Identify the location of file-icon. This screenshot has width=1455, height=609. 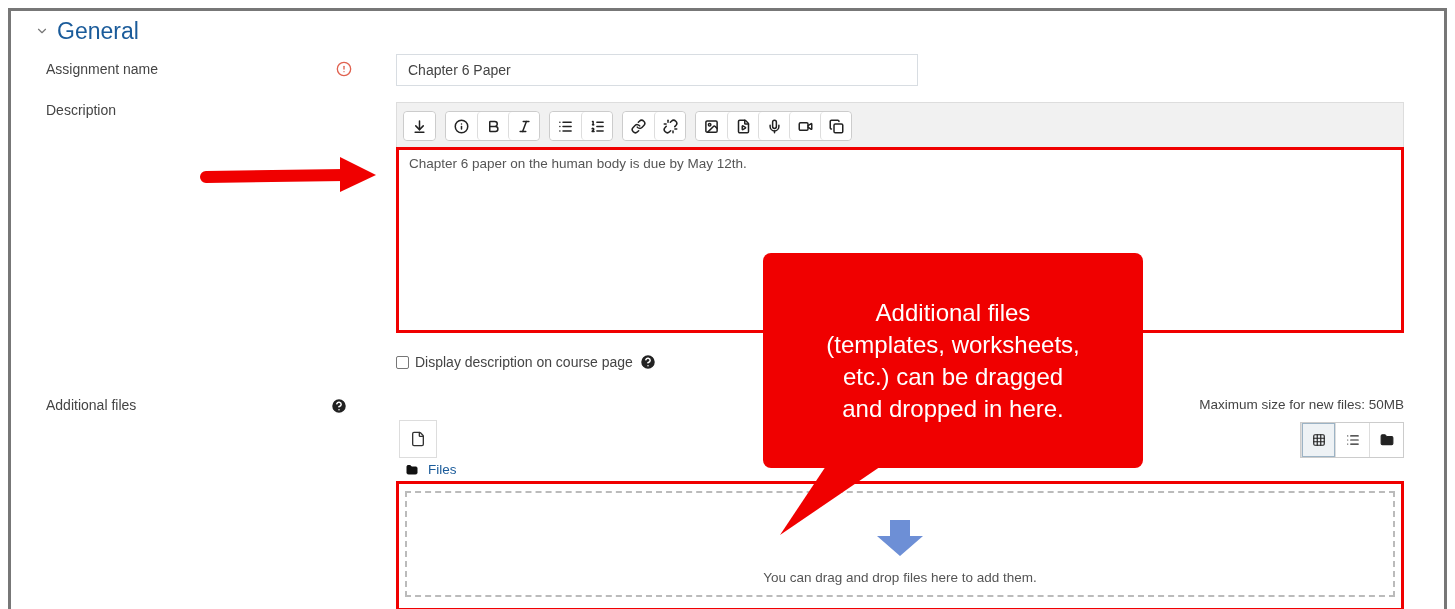
(418, 439).